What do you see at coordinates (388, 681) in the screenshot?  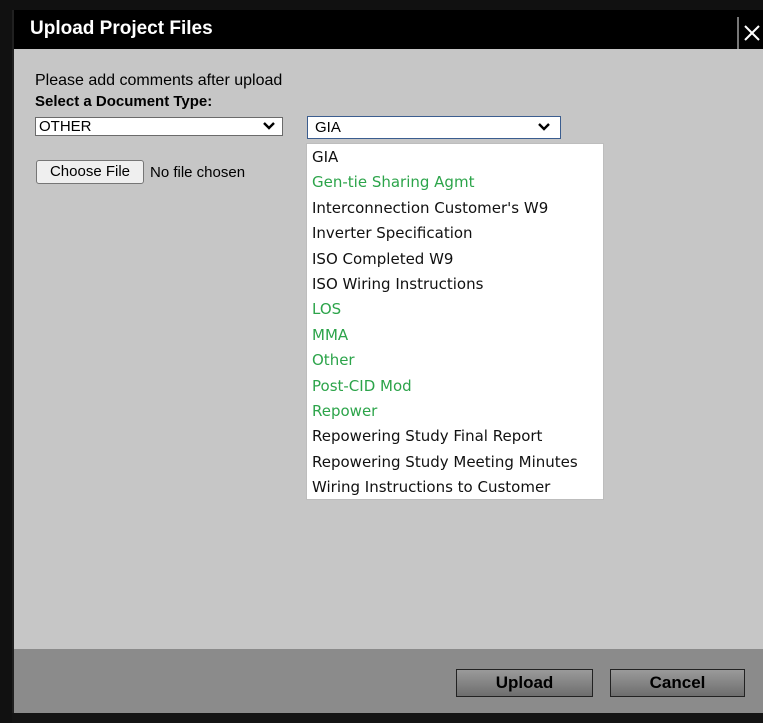 I see `dialog-footer: Upload Cancel` at bounding box center [388, 681].